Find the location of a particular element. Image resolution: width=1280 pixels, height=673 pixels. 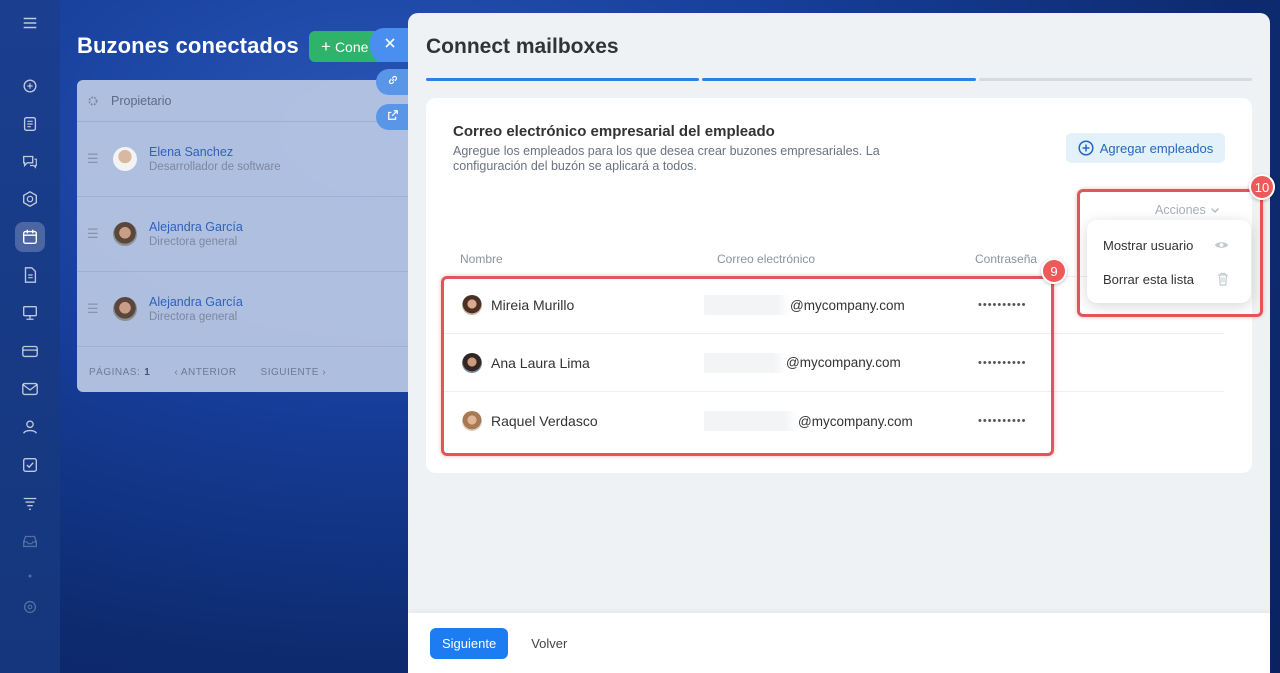

background-page-title: Buzones conectados is located at coordinates (188, 45).